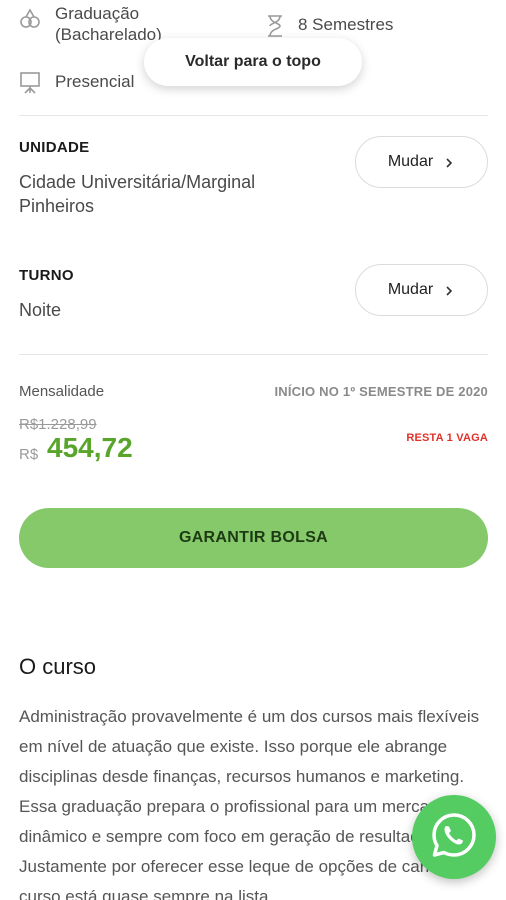 The image size is (506, 900). What do you see at coordinates (29, 454) in the screenshot?
I see `currency-symbol: R$` at bounding box center [29, 454].